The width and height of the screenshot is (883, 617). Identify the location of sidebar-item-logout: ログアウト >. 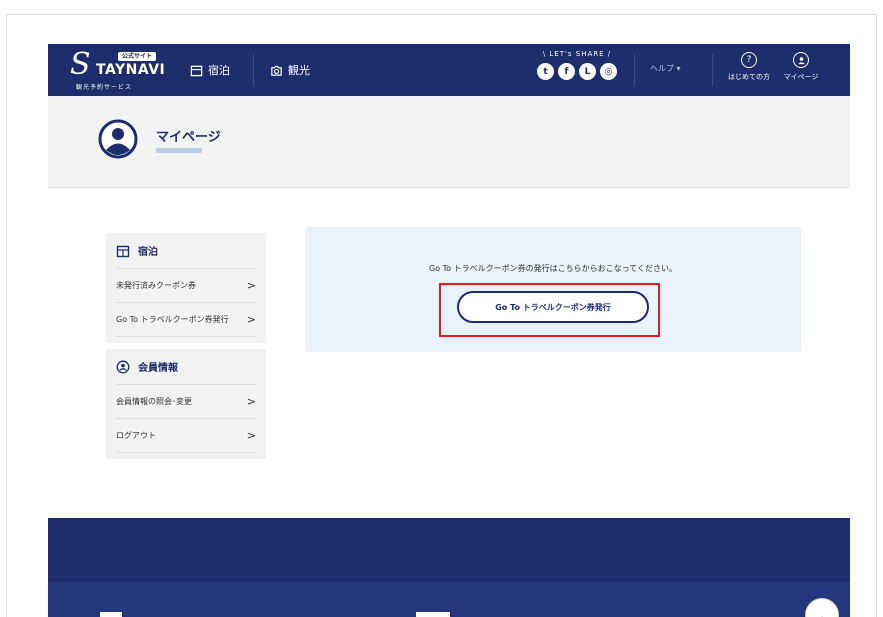
(186, 436).